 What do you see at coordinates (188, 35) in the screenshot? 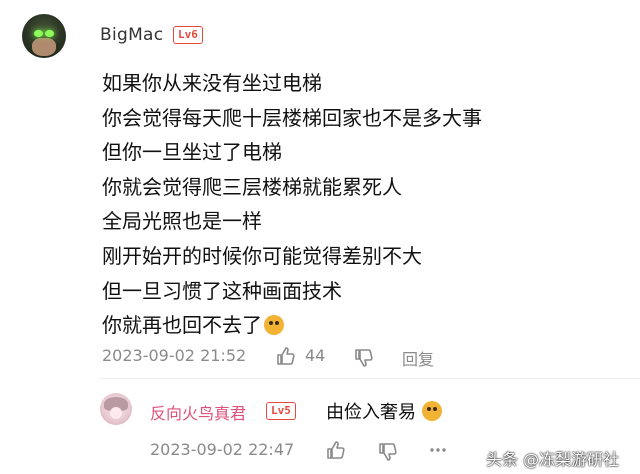
I see `level-badge: Lv6` at bounding box center [188, 35].